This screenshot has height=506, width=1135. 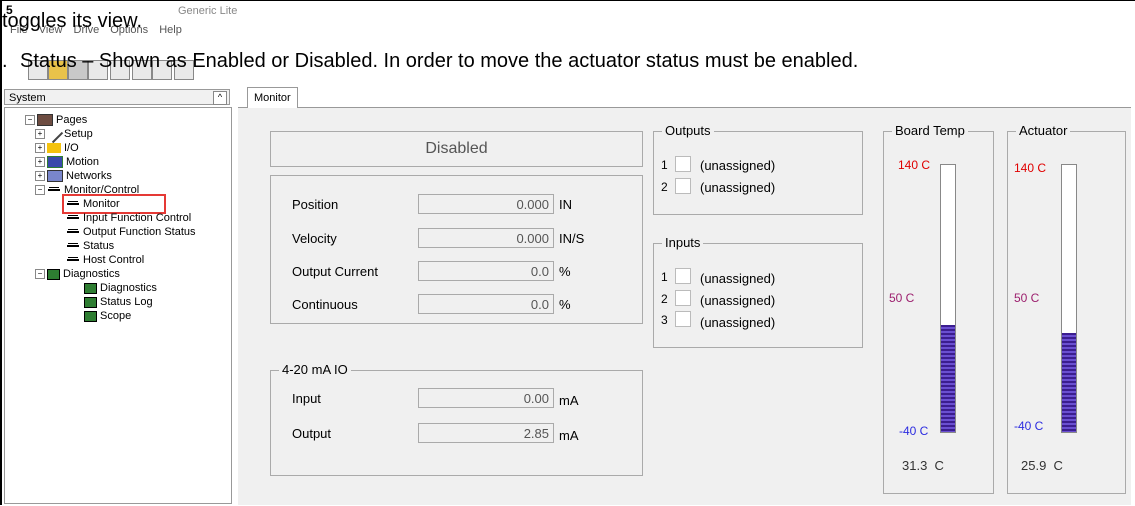 What do you see at coordinates (486, 238) in the screenshot?
I see `velocity-value: 0.000` at bounding box center [486, 238].